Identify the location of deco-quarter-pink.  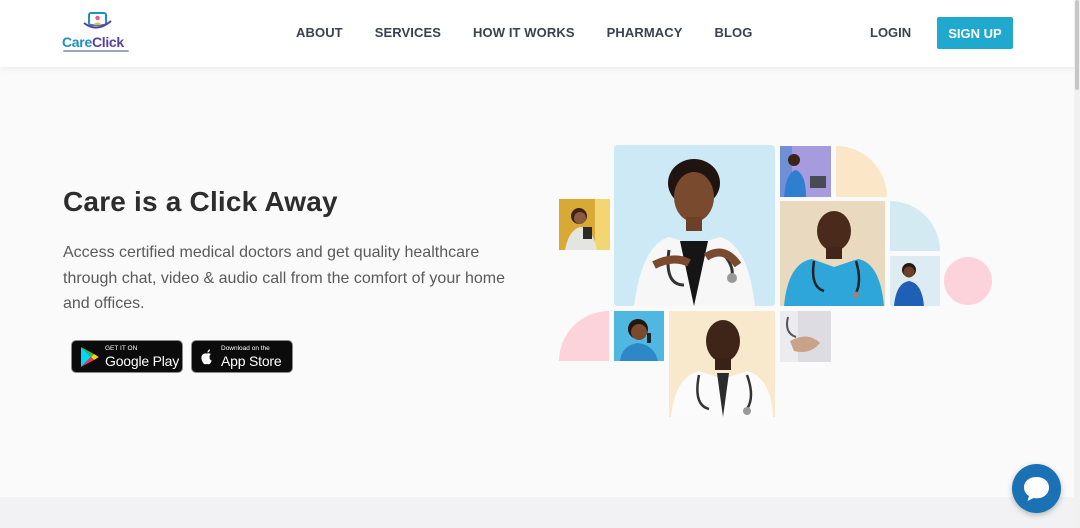
(584, 336).